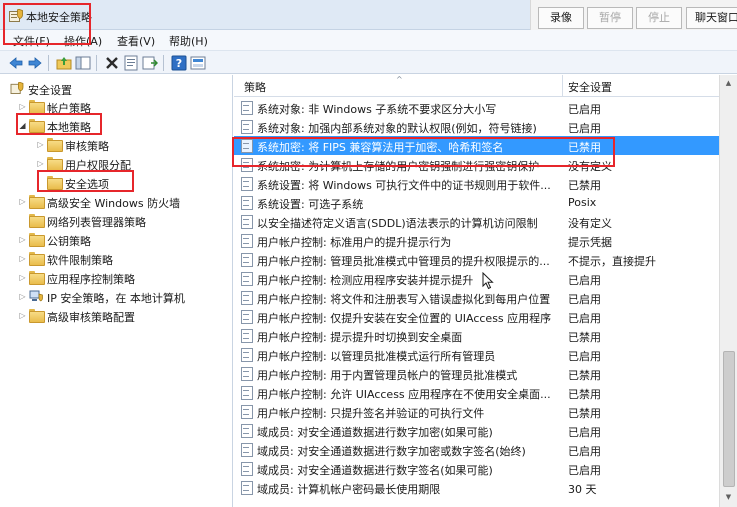 This screenshot has width=737, height=507. I want to click on scroll-up-icon: ▲, so click(728, 83).